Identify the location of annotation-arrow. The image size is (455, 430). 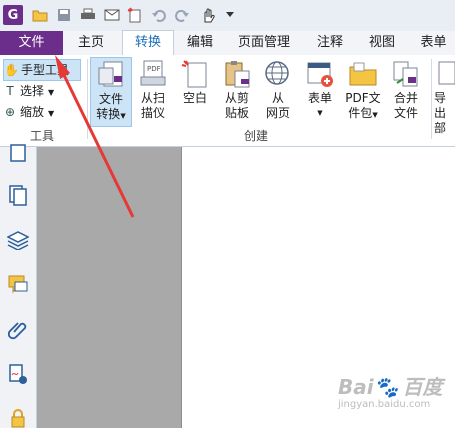
(95, 136).